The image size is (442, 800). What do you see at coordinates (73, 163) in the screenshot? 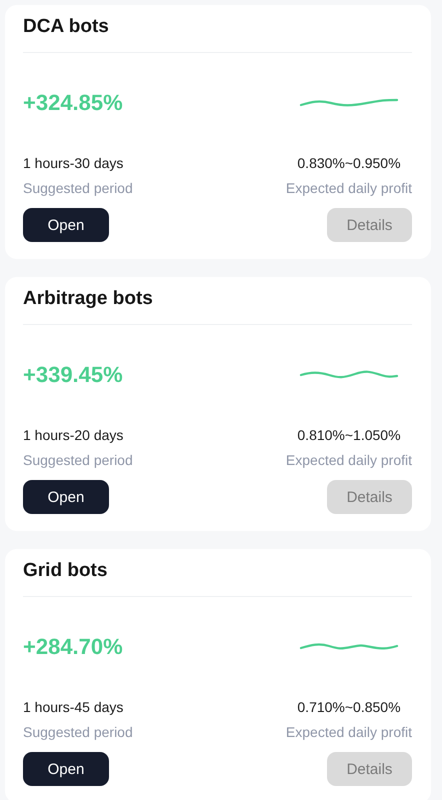
I see `period-value: 1 hours-30 days` at bounding box center [73, 163].